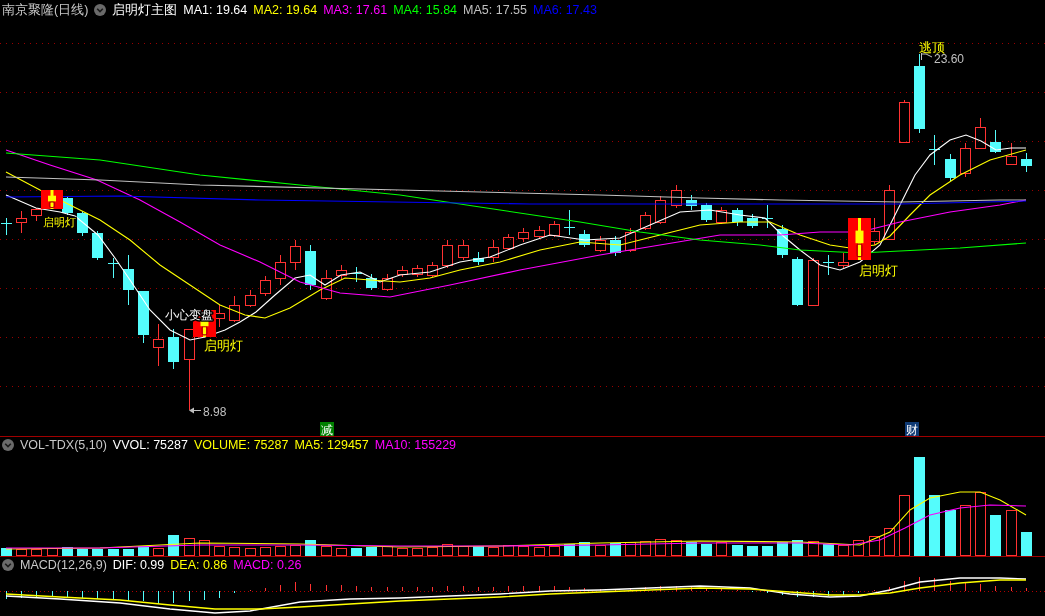 This screenshot has height=616, width=1045. Describe the element at coordinates (52, 199) in the screenshot. I see `signal-marker-icon` at that location.